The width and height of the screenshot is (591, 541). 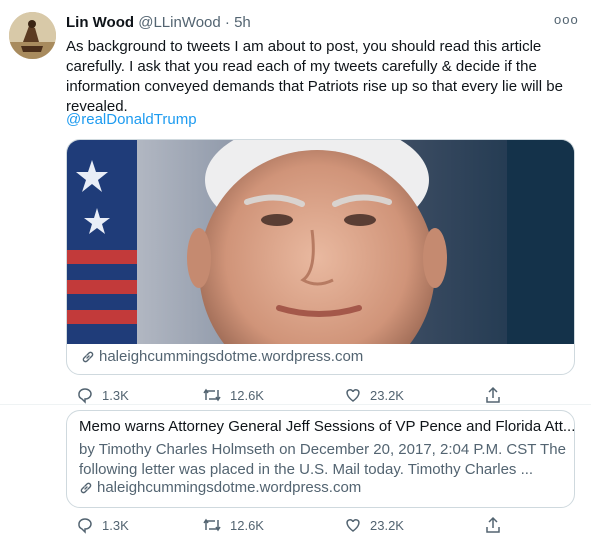 I want to click on tweet-time: 5h, so click(x=242, y=22).